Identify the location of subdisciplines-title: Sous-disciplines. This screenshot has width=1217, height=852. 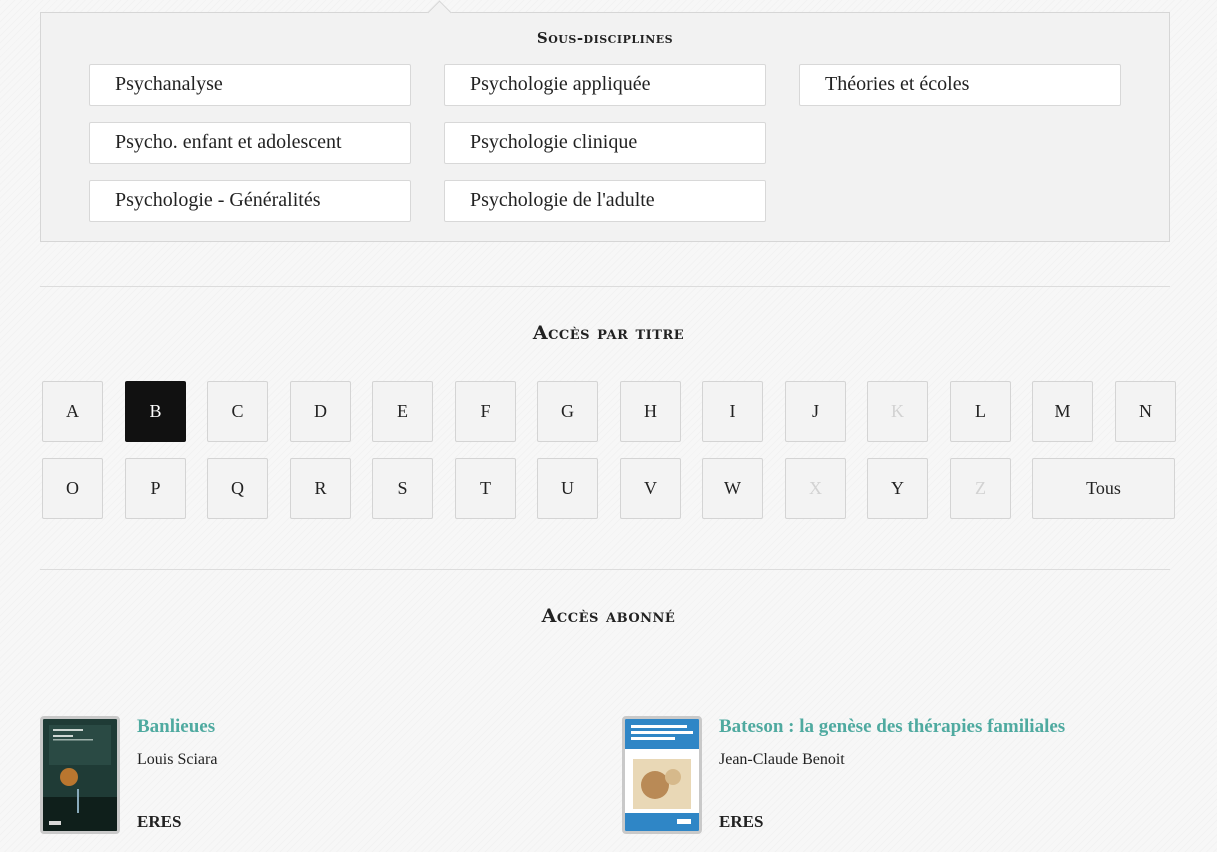
(605, 38).